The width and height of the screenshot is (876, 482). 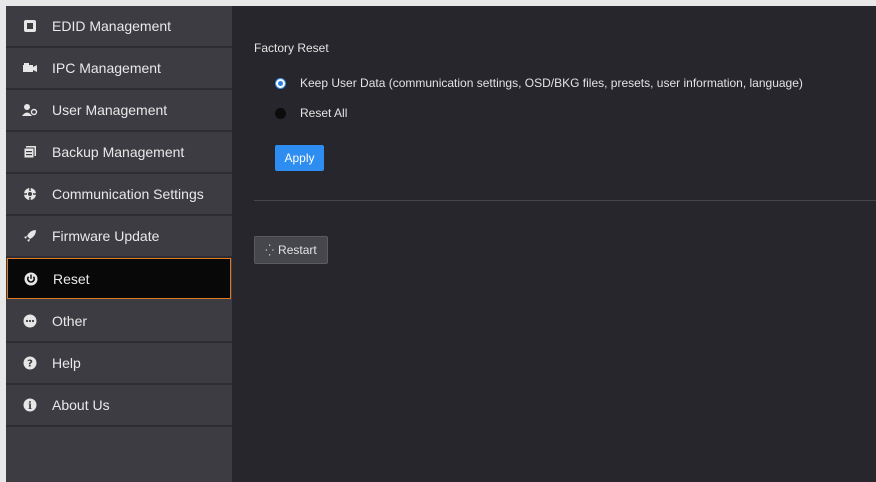 I want to click on section-title: Factory Reset, so click(x=291, y=48).